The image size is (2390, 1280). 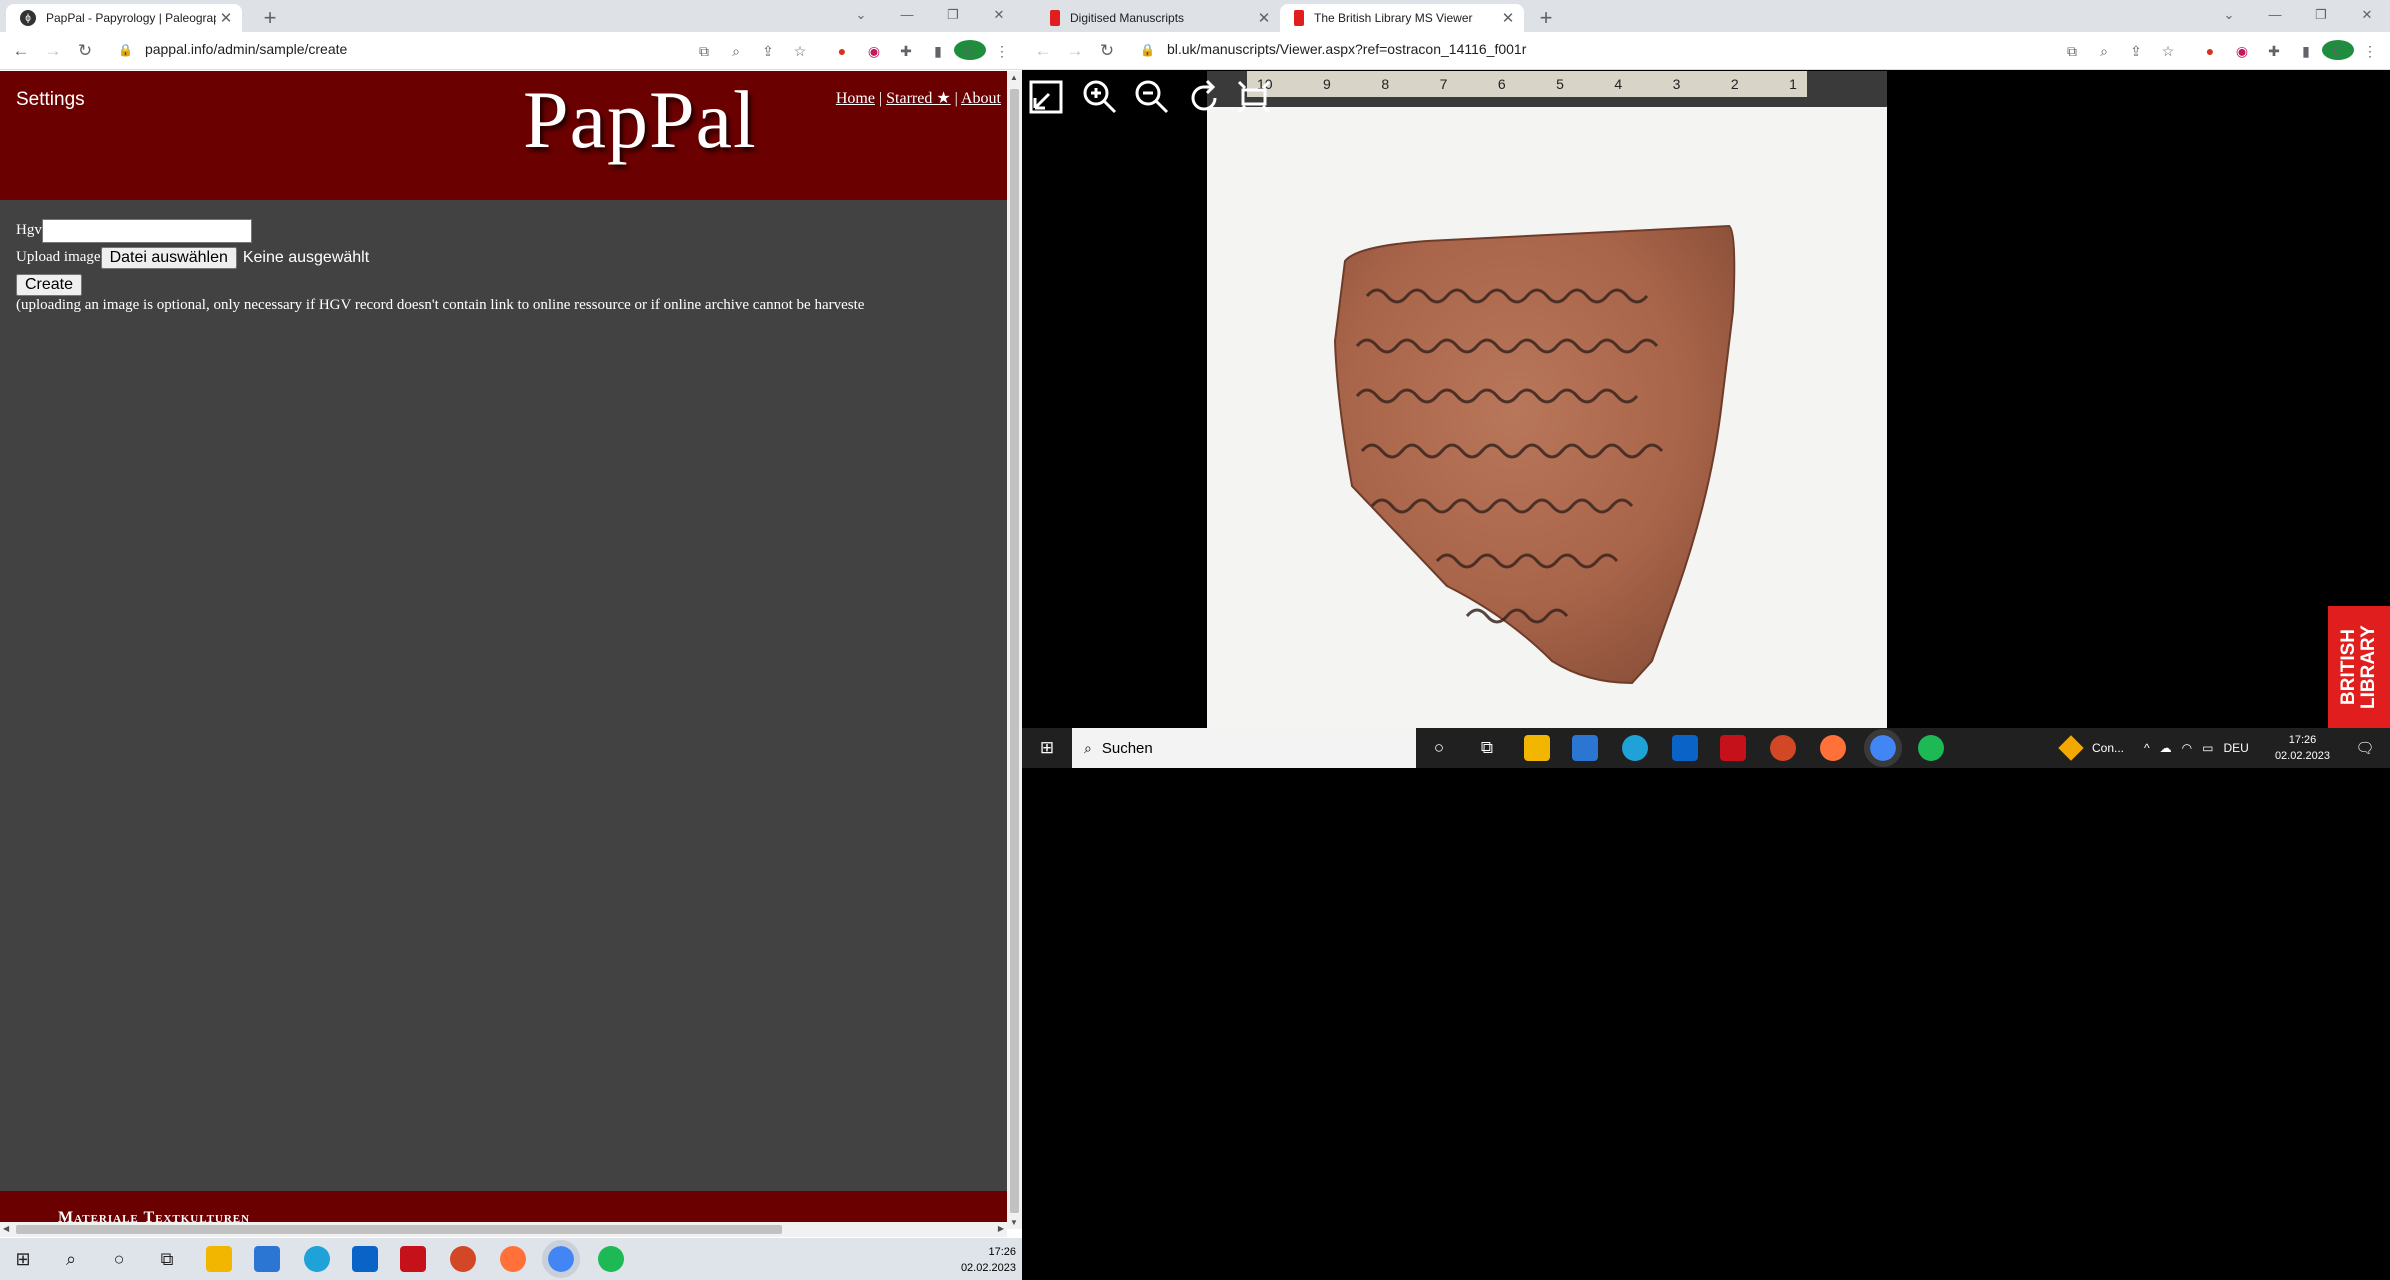 I want to click on settings-link: Settings, so click(x=50, y=100).